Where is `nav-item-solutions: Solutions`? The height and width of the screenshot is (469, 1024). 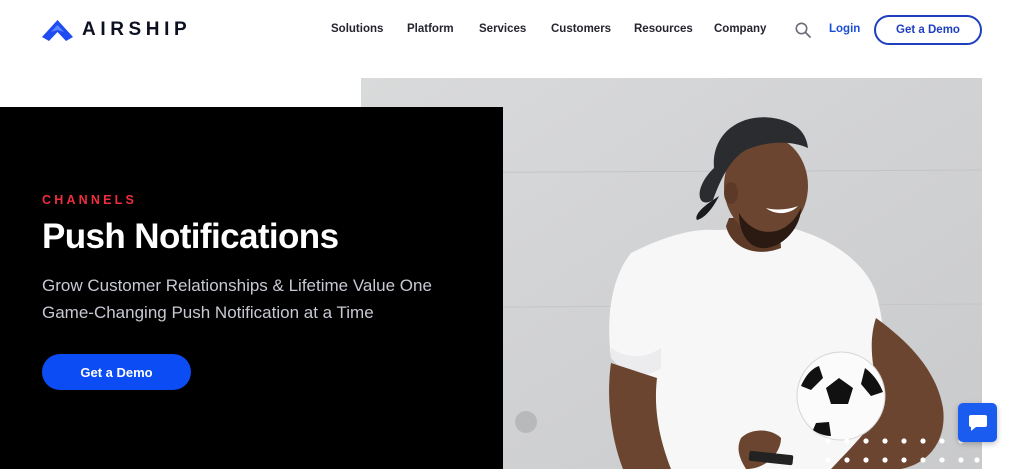
nav-item-solutions: Solutions is located at coordinates (357, 29).